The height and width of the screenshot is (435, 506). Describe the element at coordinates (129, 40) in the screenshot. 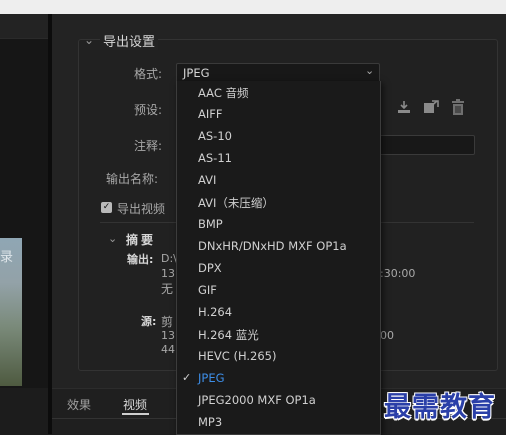

I see `section-title: 导出设置` at that location.